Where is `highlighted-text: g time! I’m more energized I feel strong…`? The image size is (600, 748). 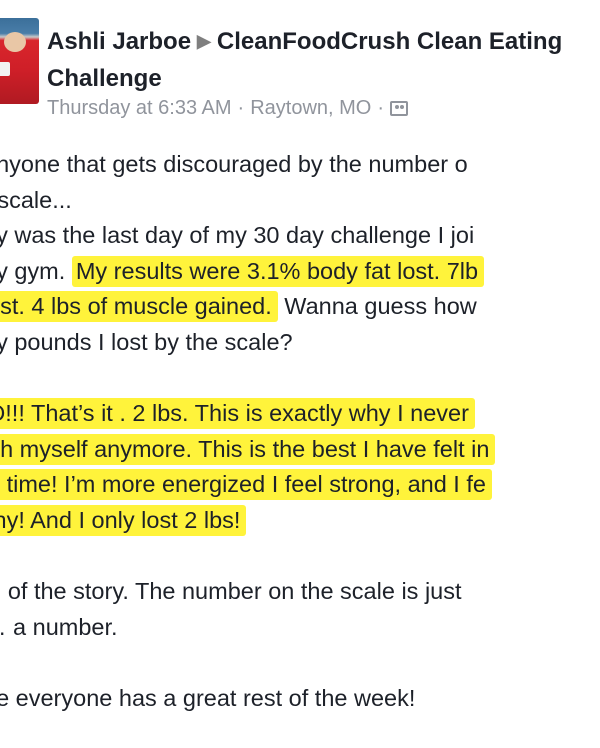
highlighted-text: g time! I’m more energized I feel strong… is located at coordinates (246, 485).